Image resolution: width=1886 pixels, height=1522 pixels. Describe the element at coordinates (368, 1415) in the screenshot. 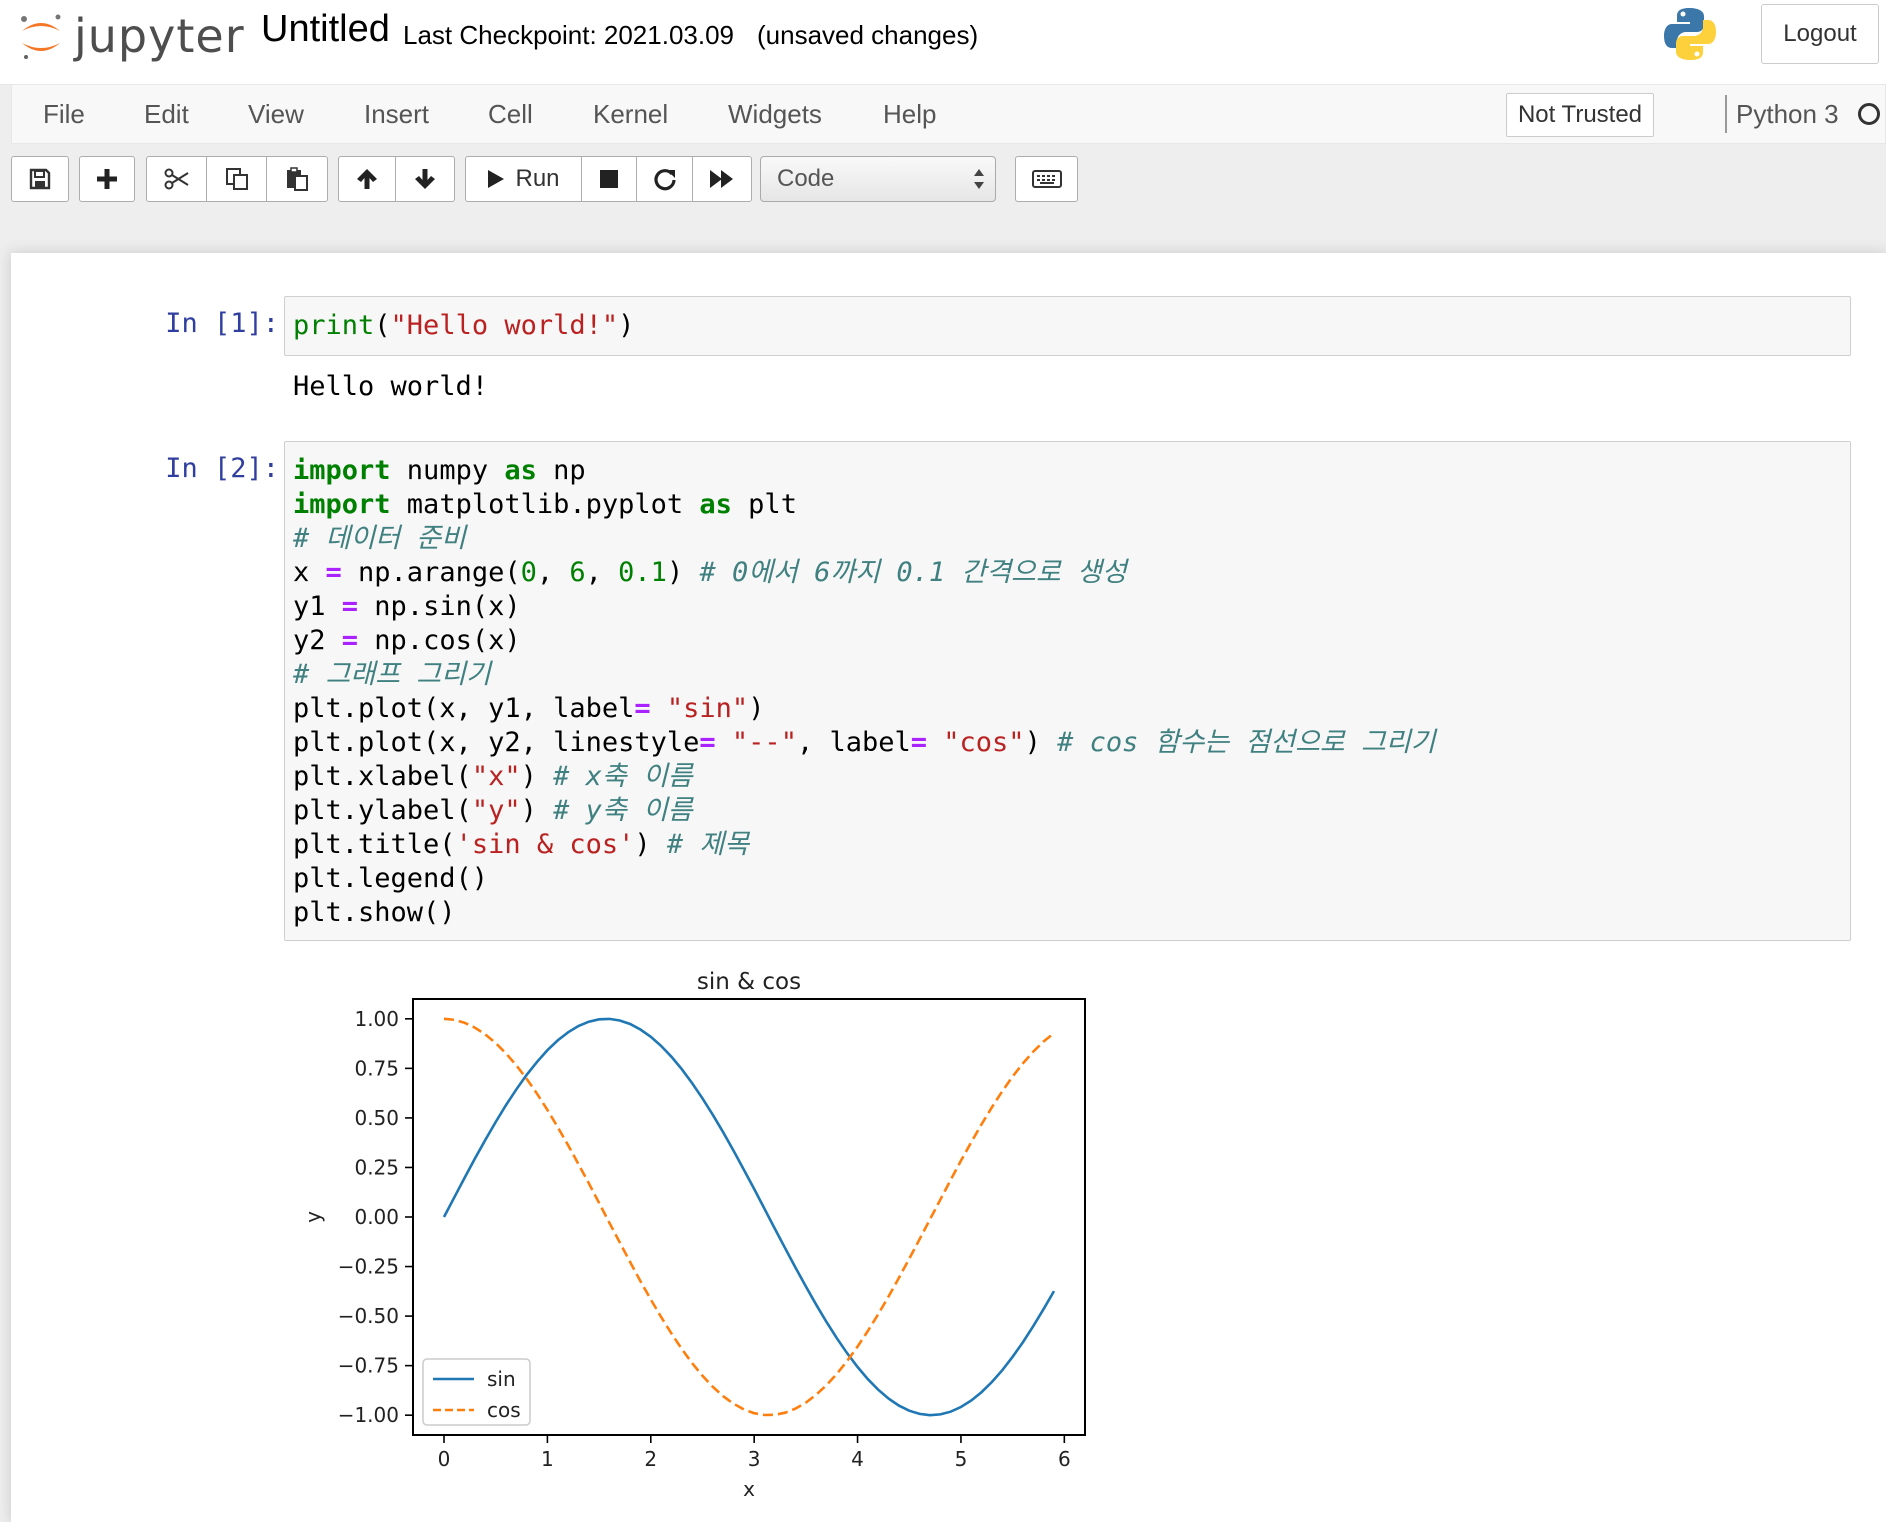

I see `y-tick-label: −1.00` at that location.